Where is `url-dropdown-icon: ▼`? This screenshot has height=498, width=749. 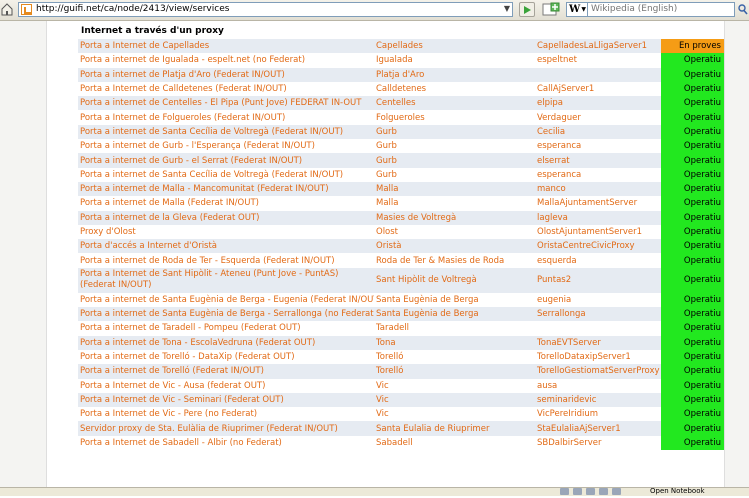 url-dropdown-icon: ▼ is located at coordinates (507, 8).